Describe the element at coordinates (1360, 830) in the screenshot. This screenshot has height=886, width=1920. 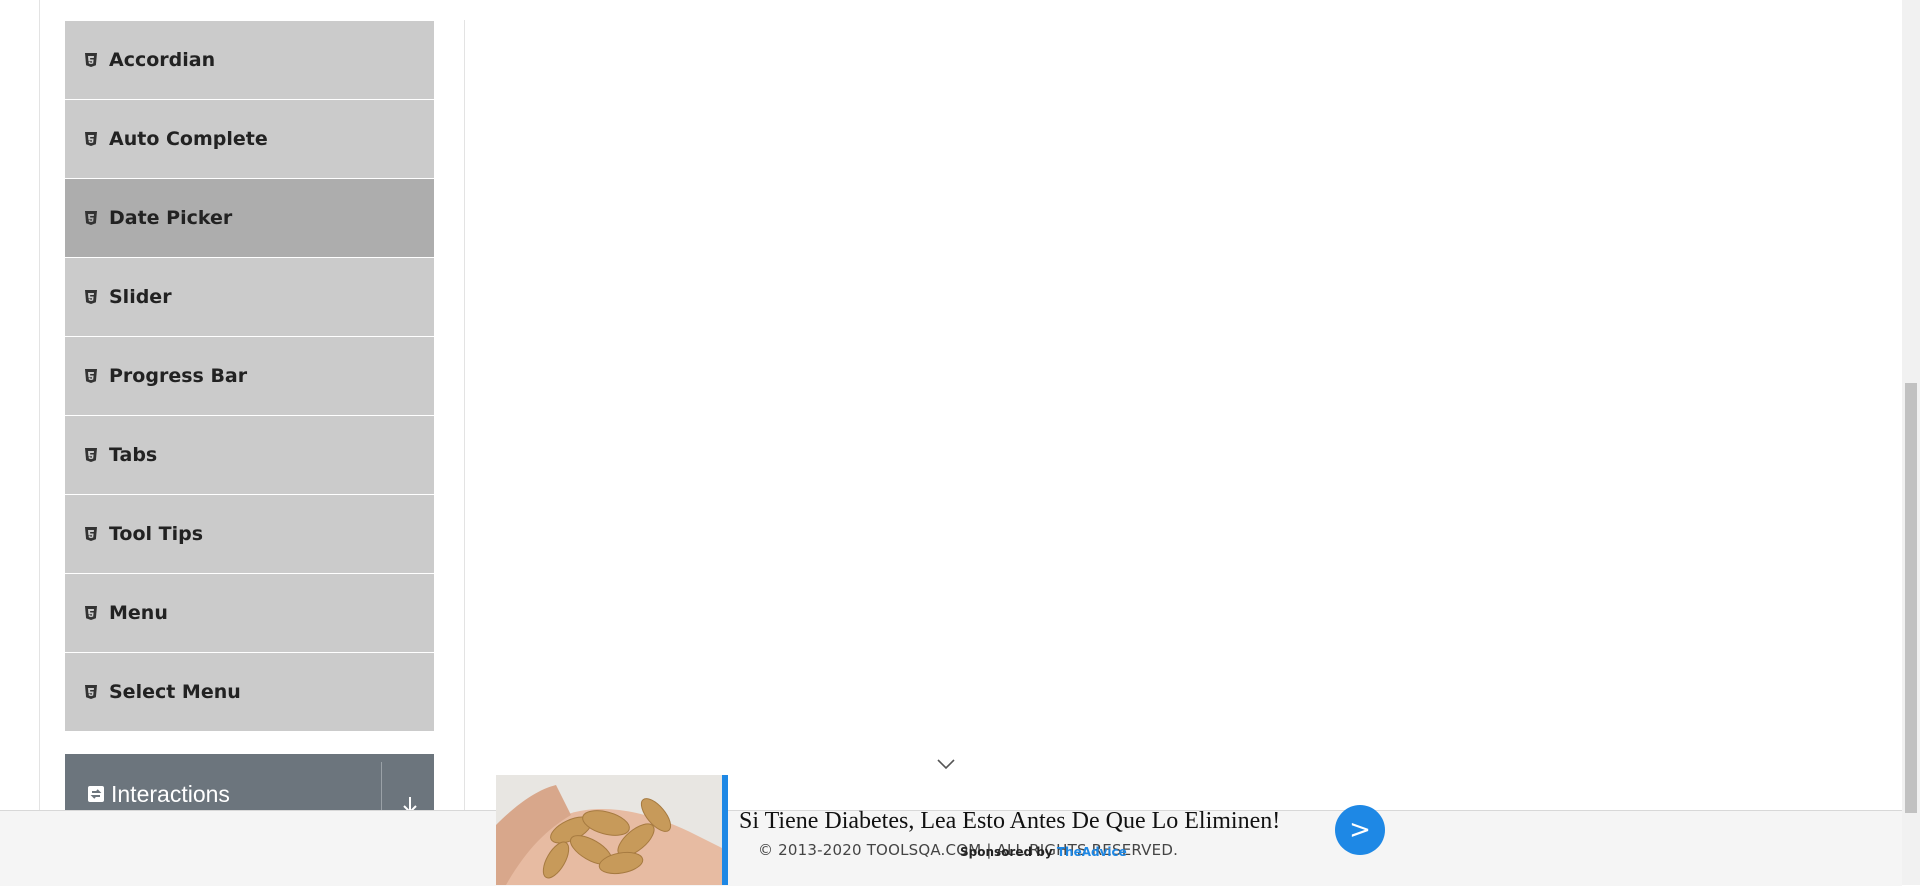
I see `ad-go-button: >` at that location.